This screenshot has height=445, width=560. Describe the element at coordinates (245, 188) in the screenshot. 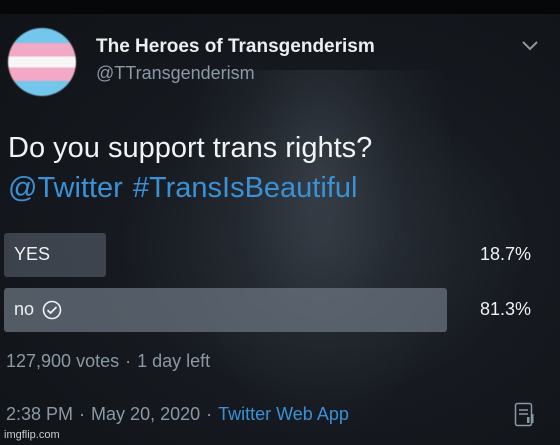

I see `hashtag-link: #TransIsBeautiful` at that location.